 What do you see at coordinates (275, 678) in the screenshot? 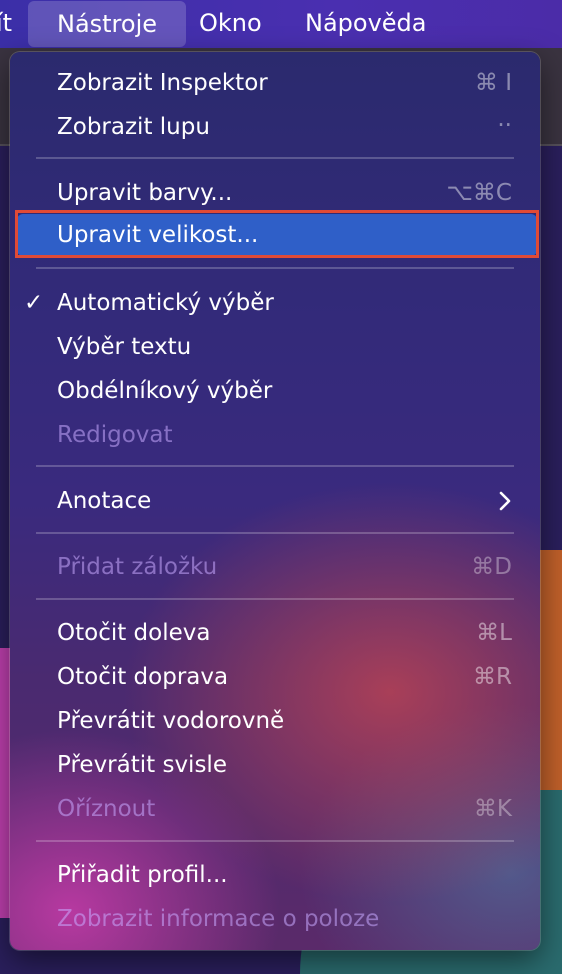
I see `menu-item-rotate-right: Otočit doprava ⌘R` at bounding box center [275, 678].